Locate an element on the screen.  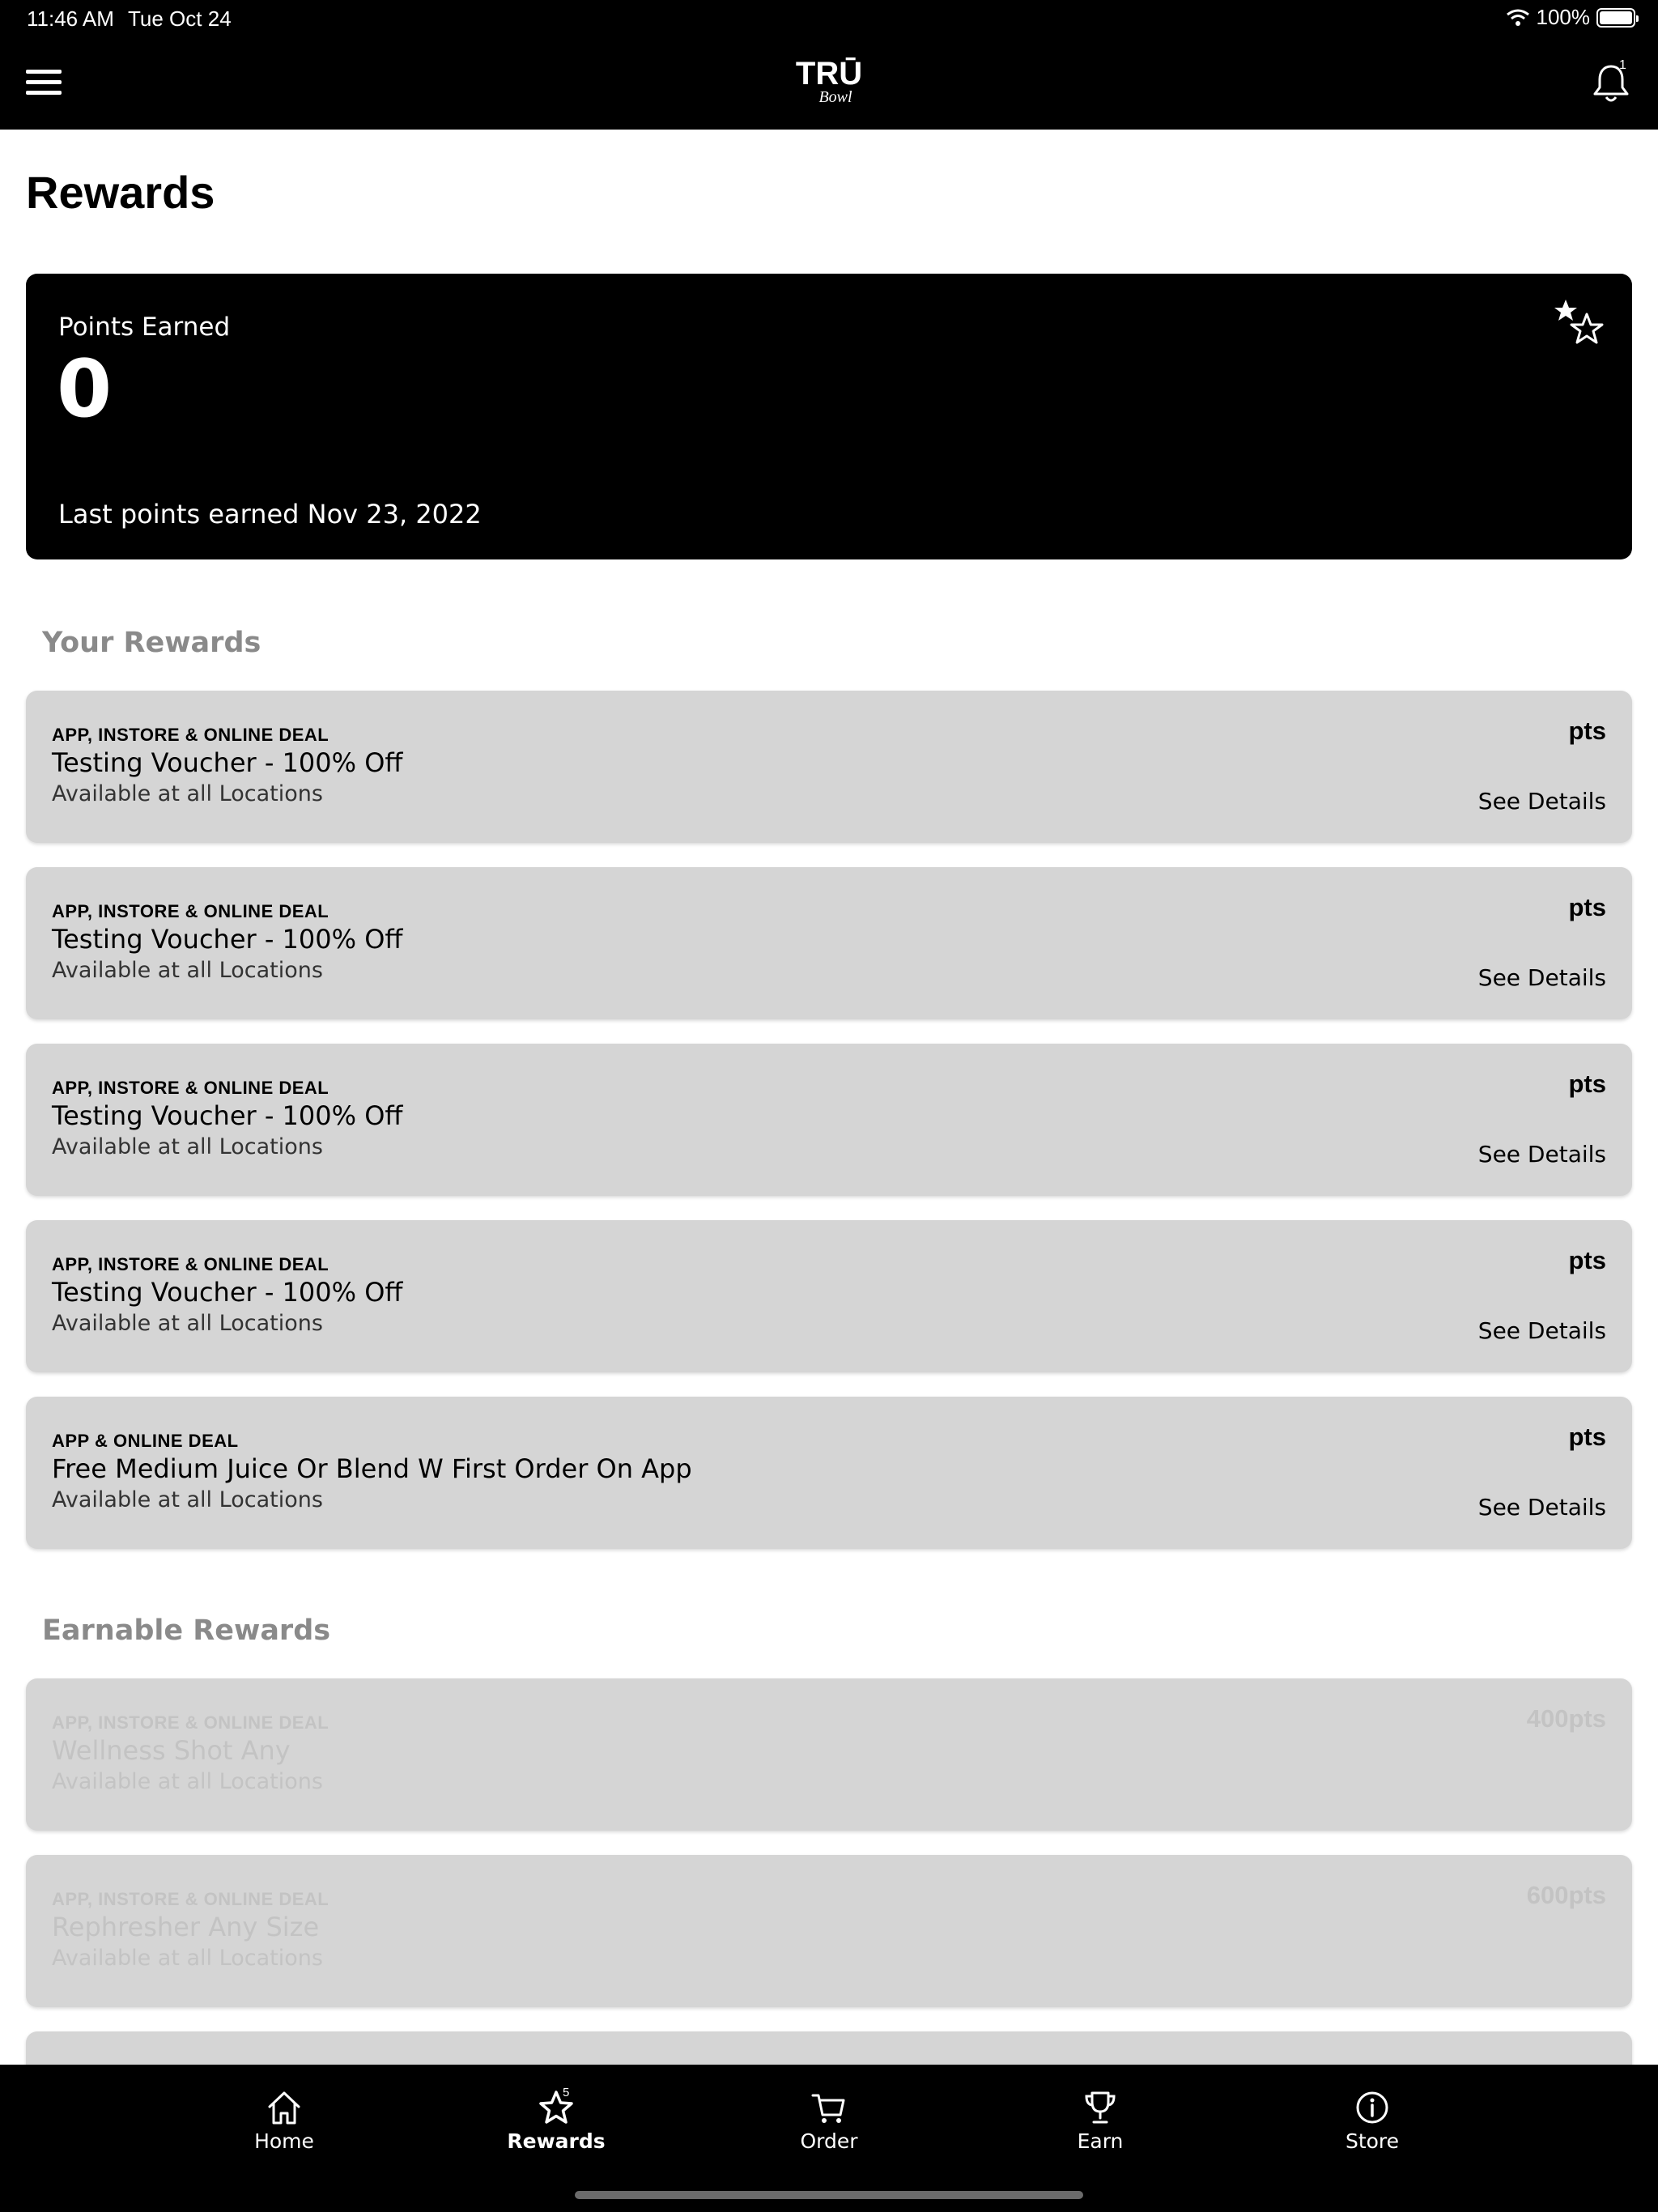
rewards-badge: 5 is located at coordinates (566, 2093).